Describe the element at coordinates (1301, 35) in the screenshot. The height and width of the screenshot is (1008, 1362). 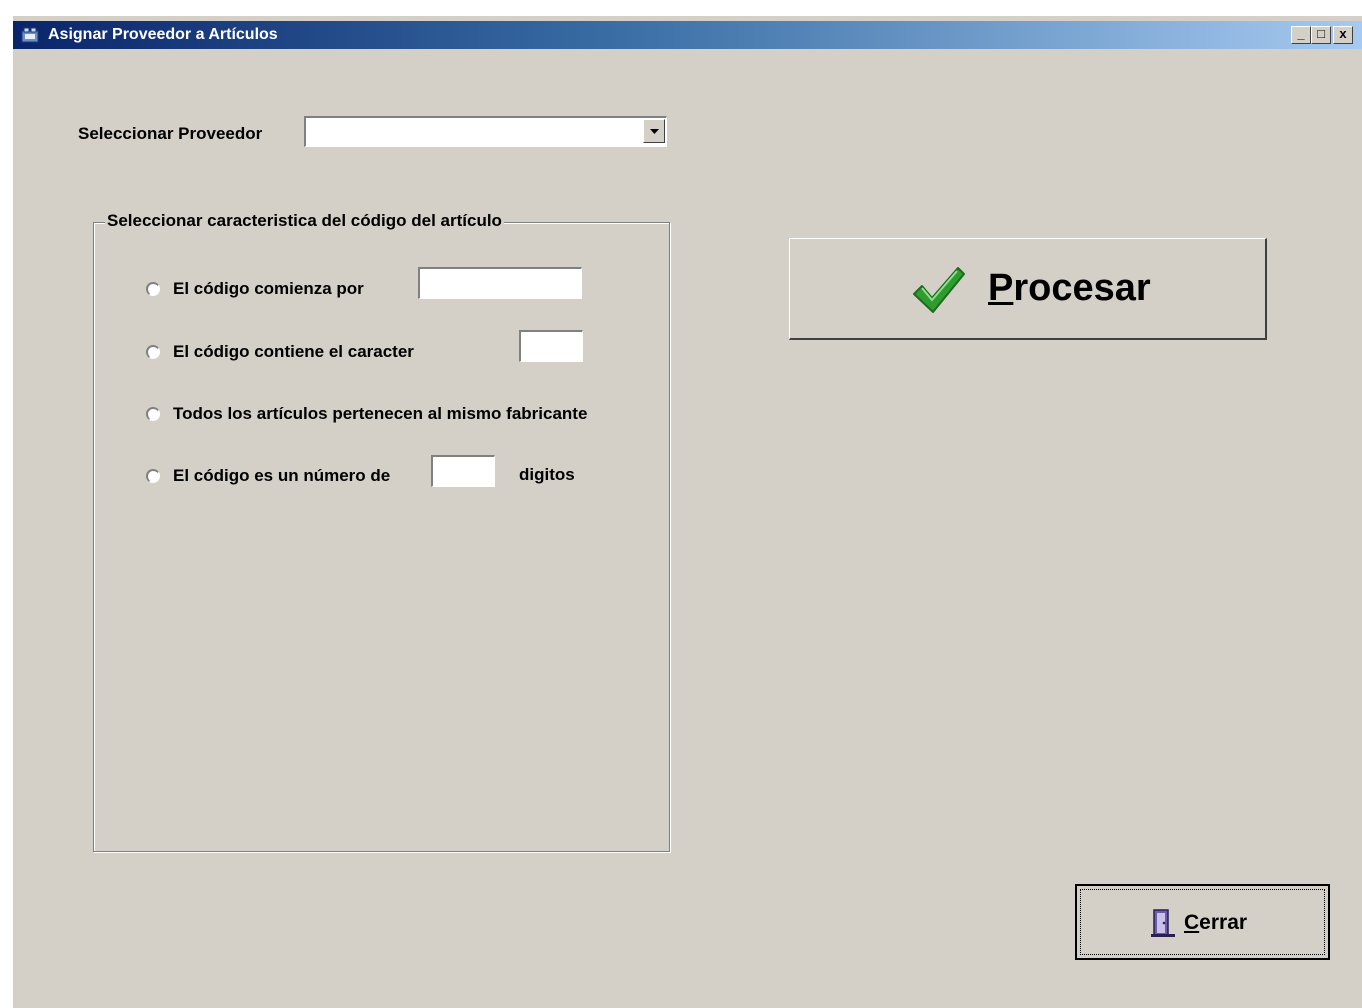
I see `minimize-button: _` at that location.